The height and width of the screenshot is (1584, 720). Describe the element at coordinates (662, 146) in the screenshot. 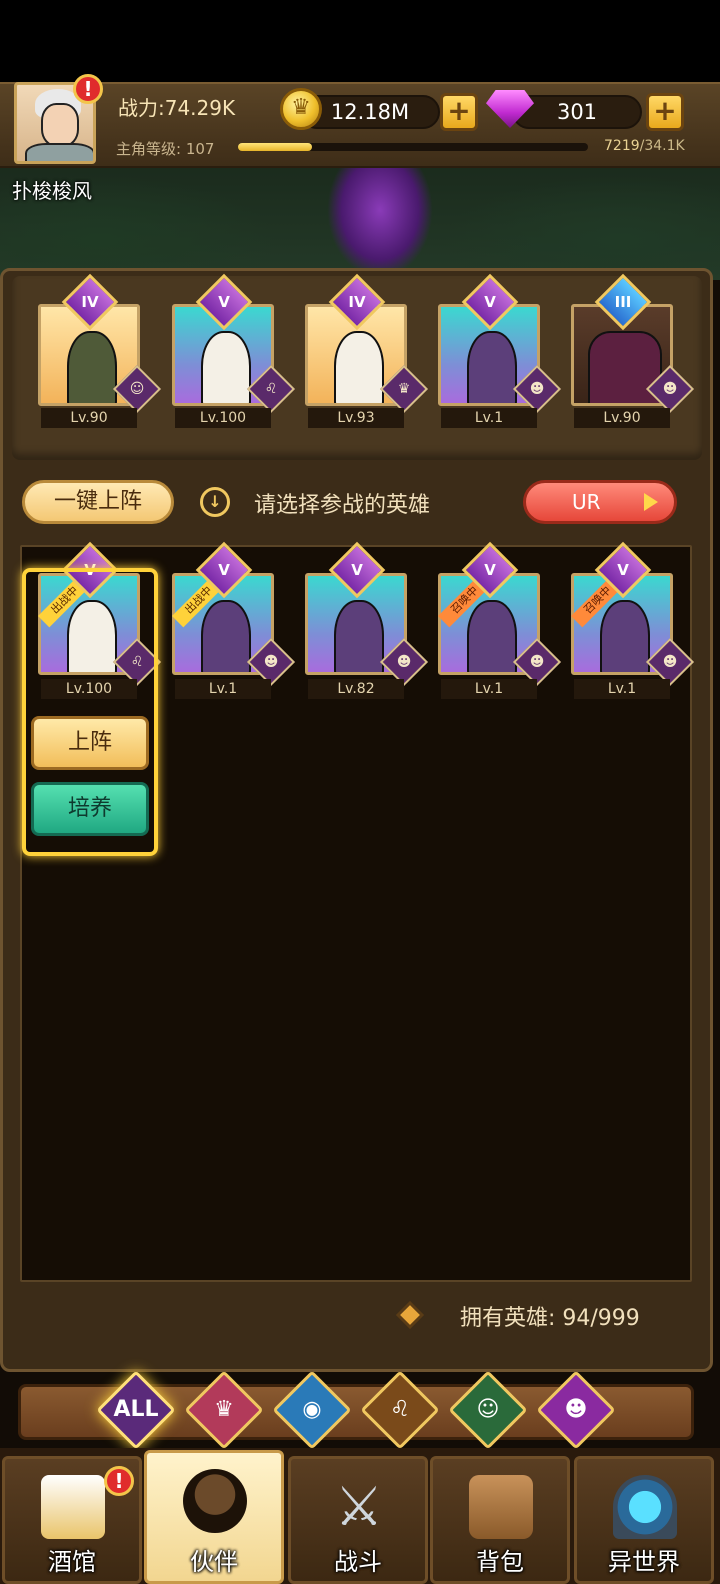

I see `exp-max: /34.1K` at that location.